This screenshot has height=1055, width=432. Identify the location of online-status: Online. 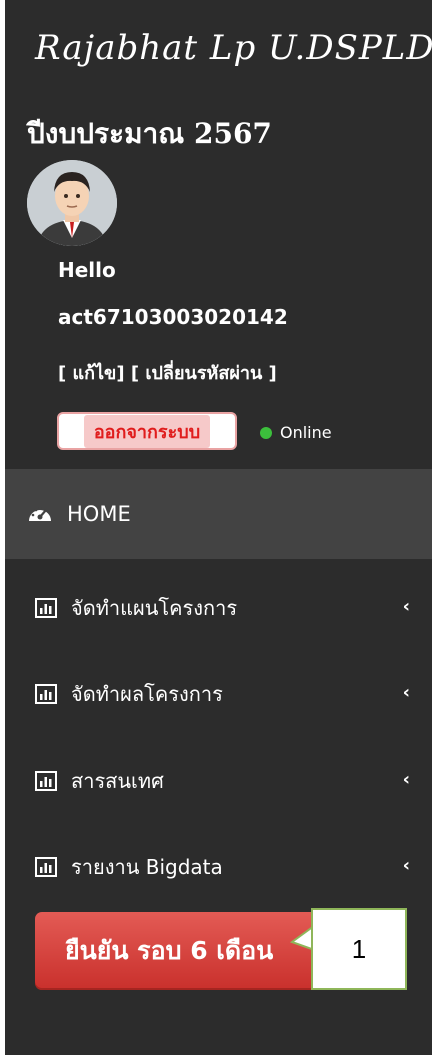
(296, 432).